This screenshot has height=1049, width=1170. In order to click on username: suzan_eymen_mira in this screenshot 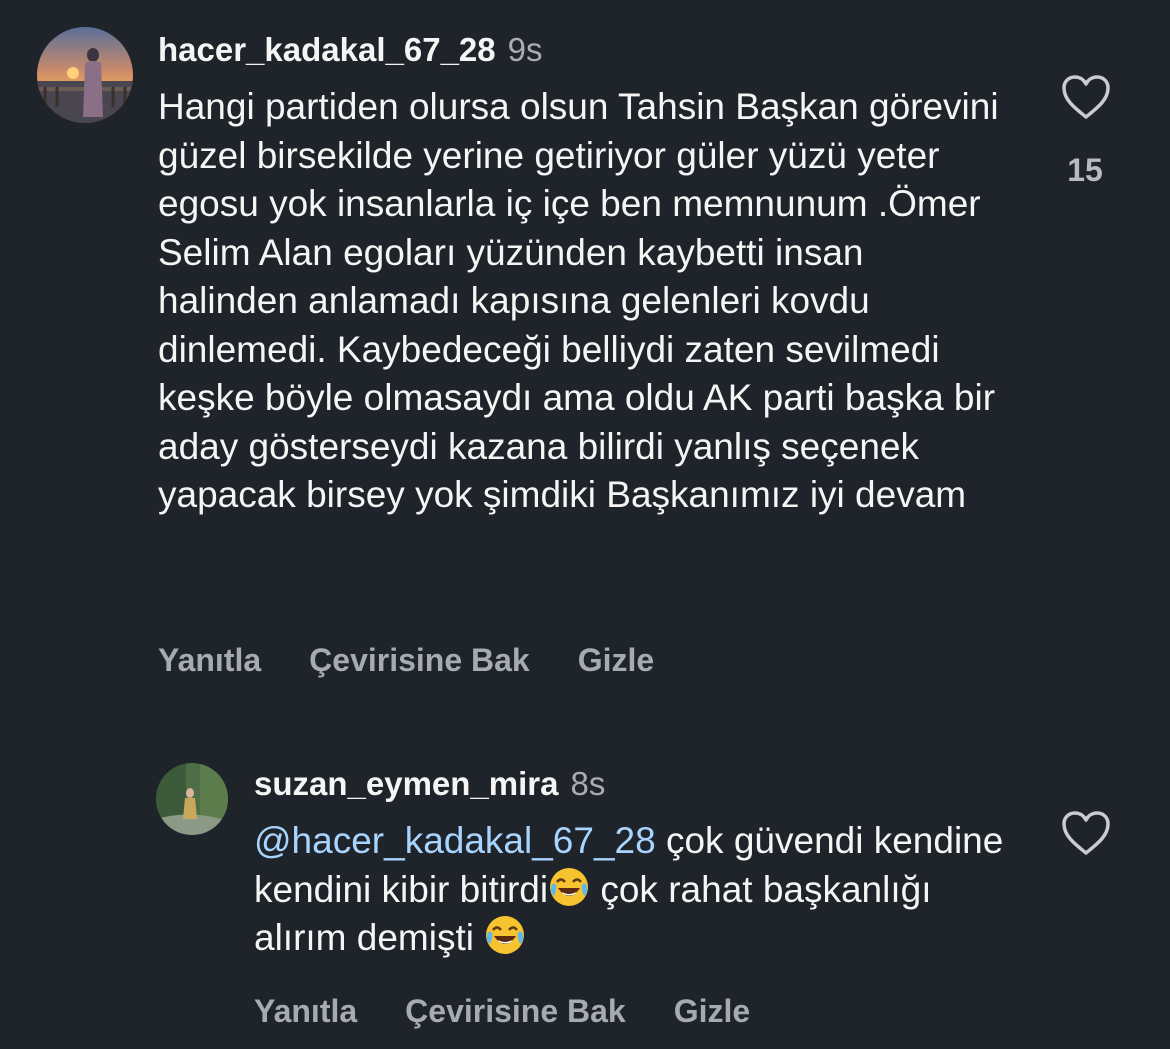, I will do `click(406, 783)`.